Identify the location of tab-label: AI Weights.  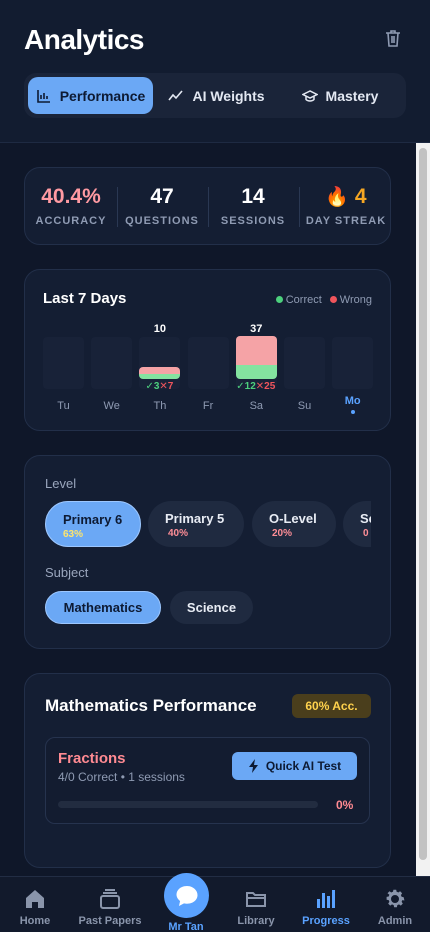
(228, 95).